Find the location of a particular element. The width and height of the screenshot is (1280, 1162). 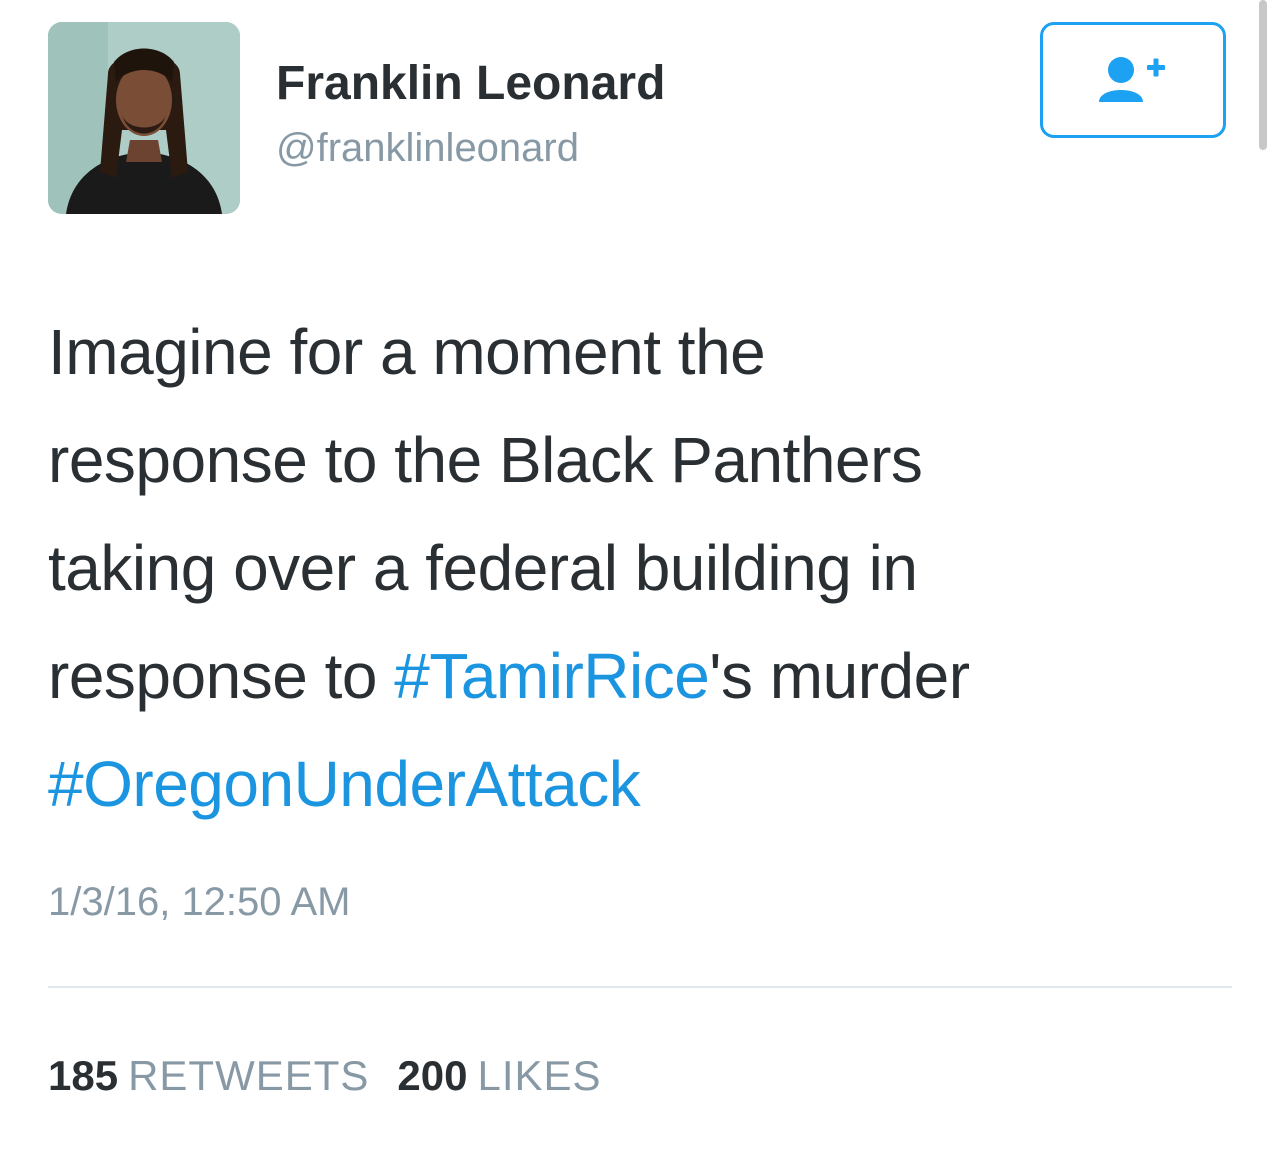

tweet-text-segment: response to is located at coordinates (221, 676).